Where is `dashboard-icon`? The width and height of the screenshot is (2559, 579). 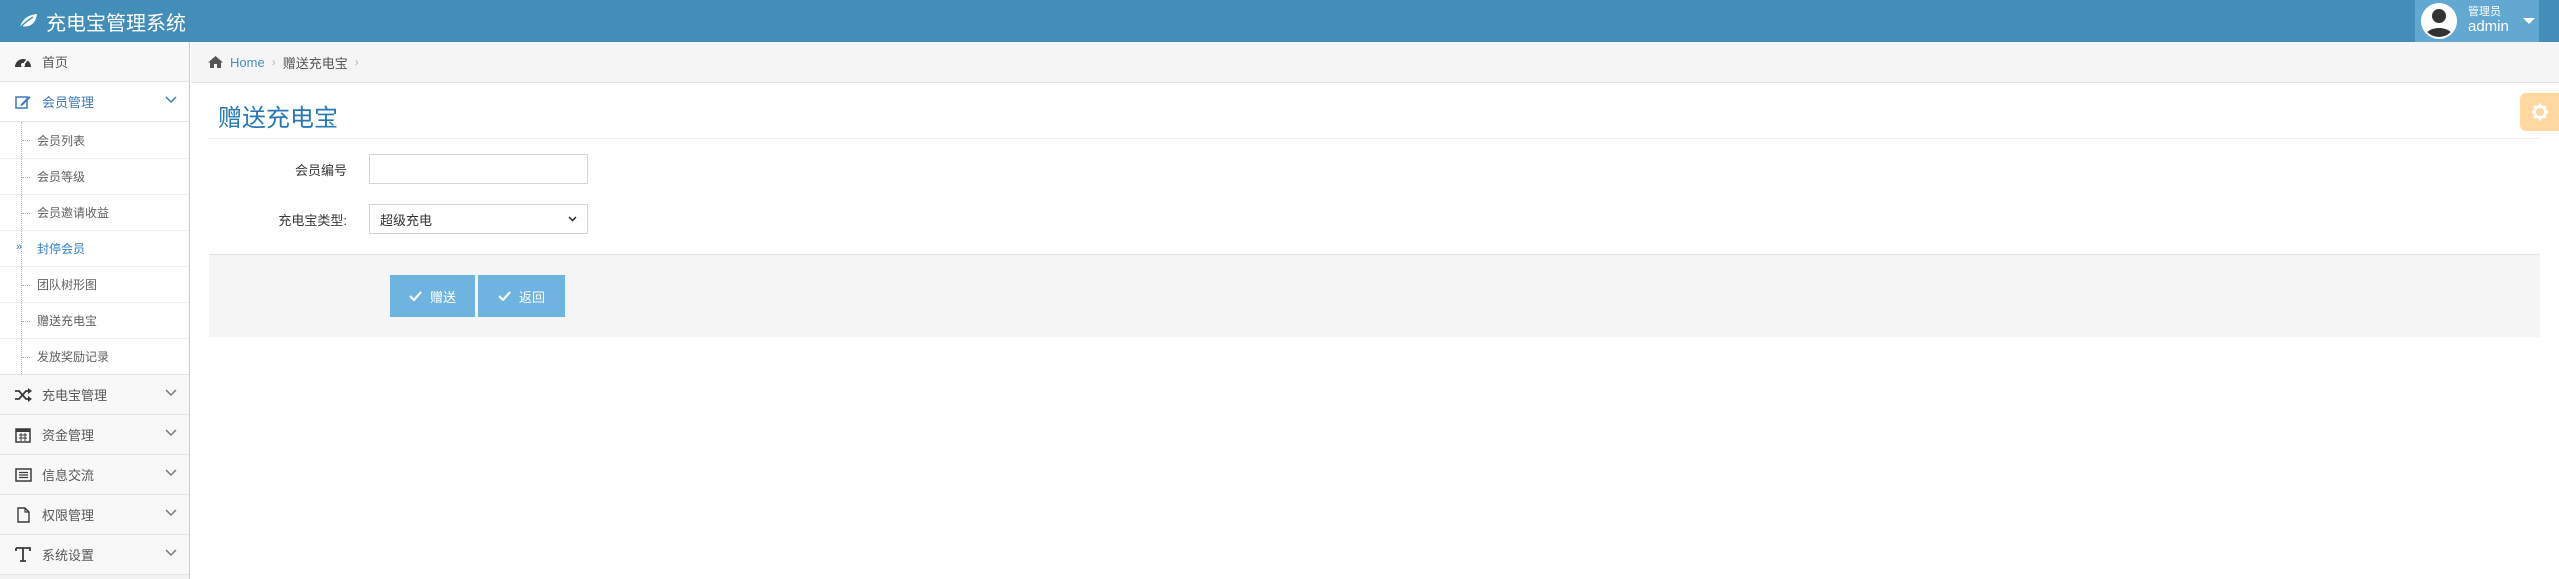 dashboard-icon is located at coordinates (23, 62).